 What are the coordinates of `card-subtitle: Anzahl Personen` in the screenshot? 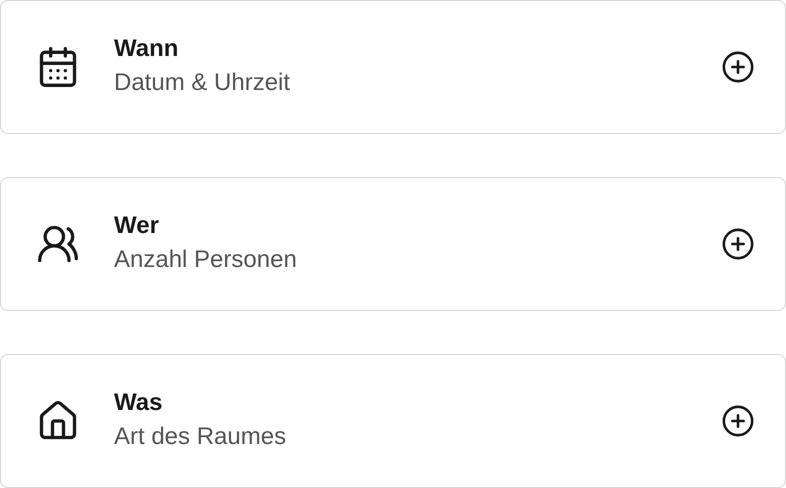 It's located at (206, 260).